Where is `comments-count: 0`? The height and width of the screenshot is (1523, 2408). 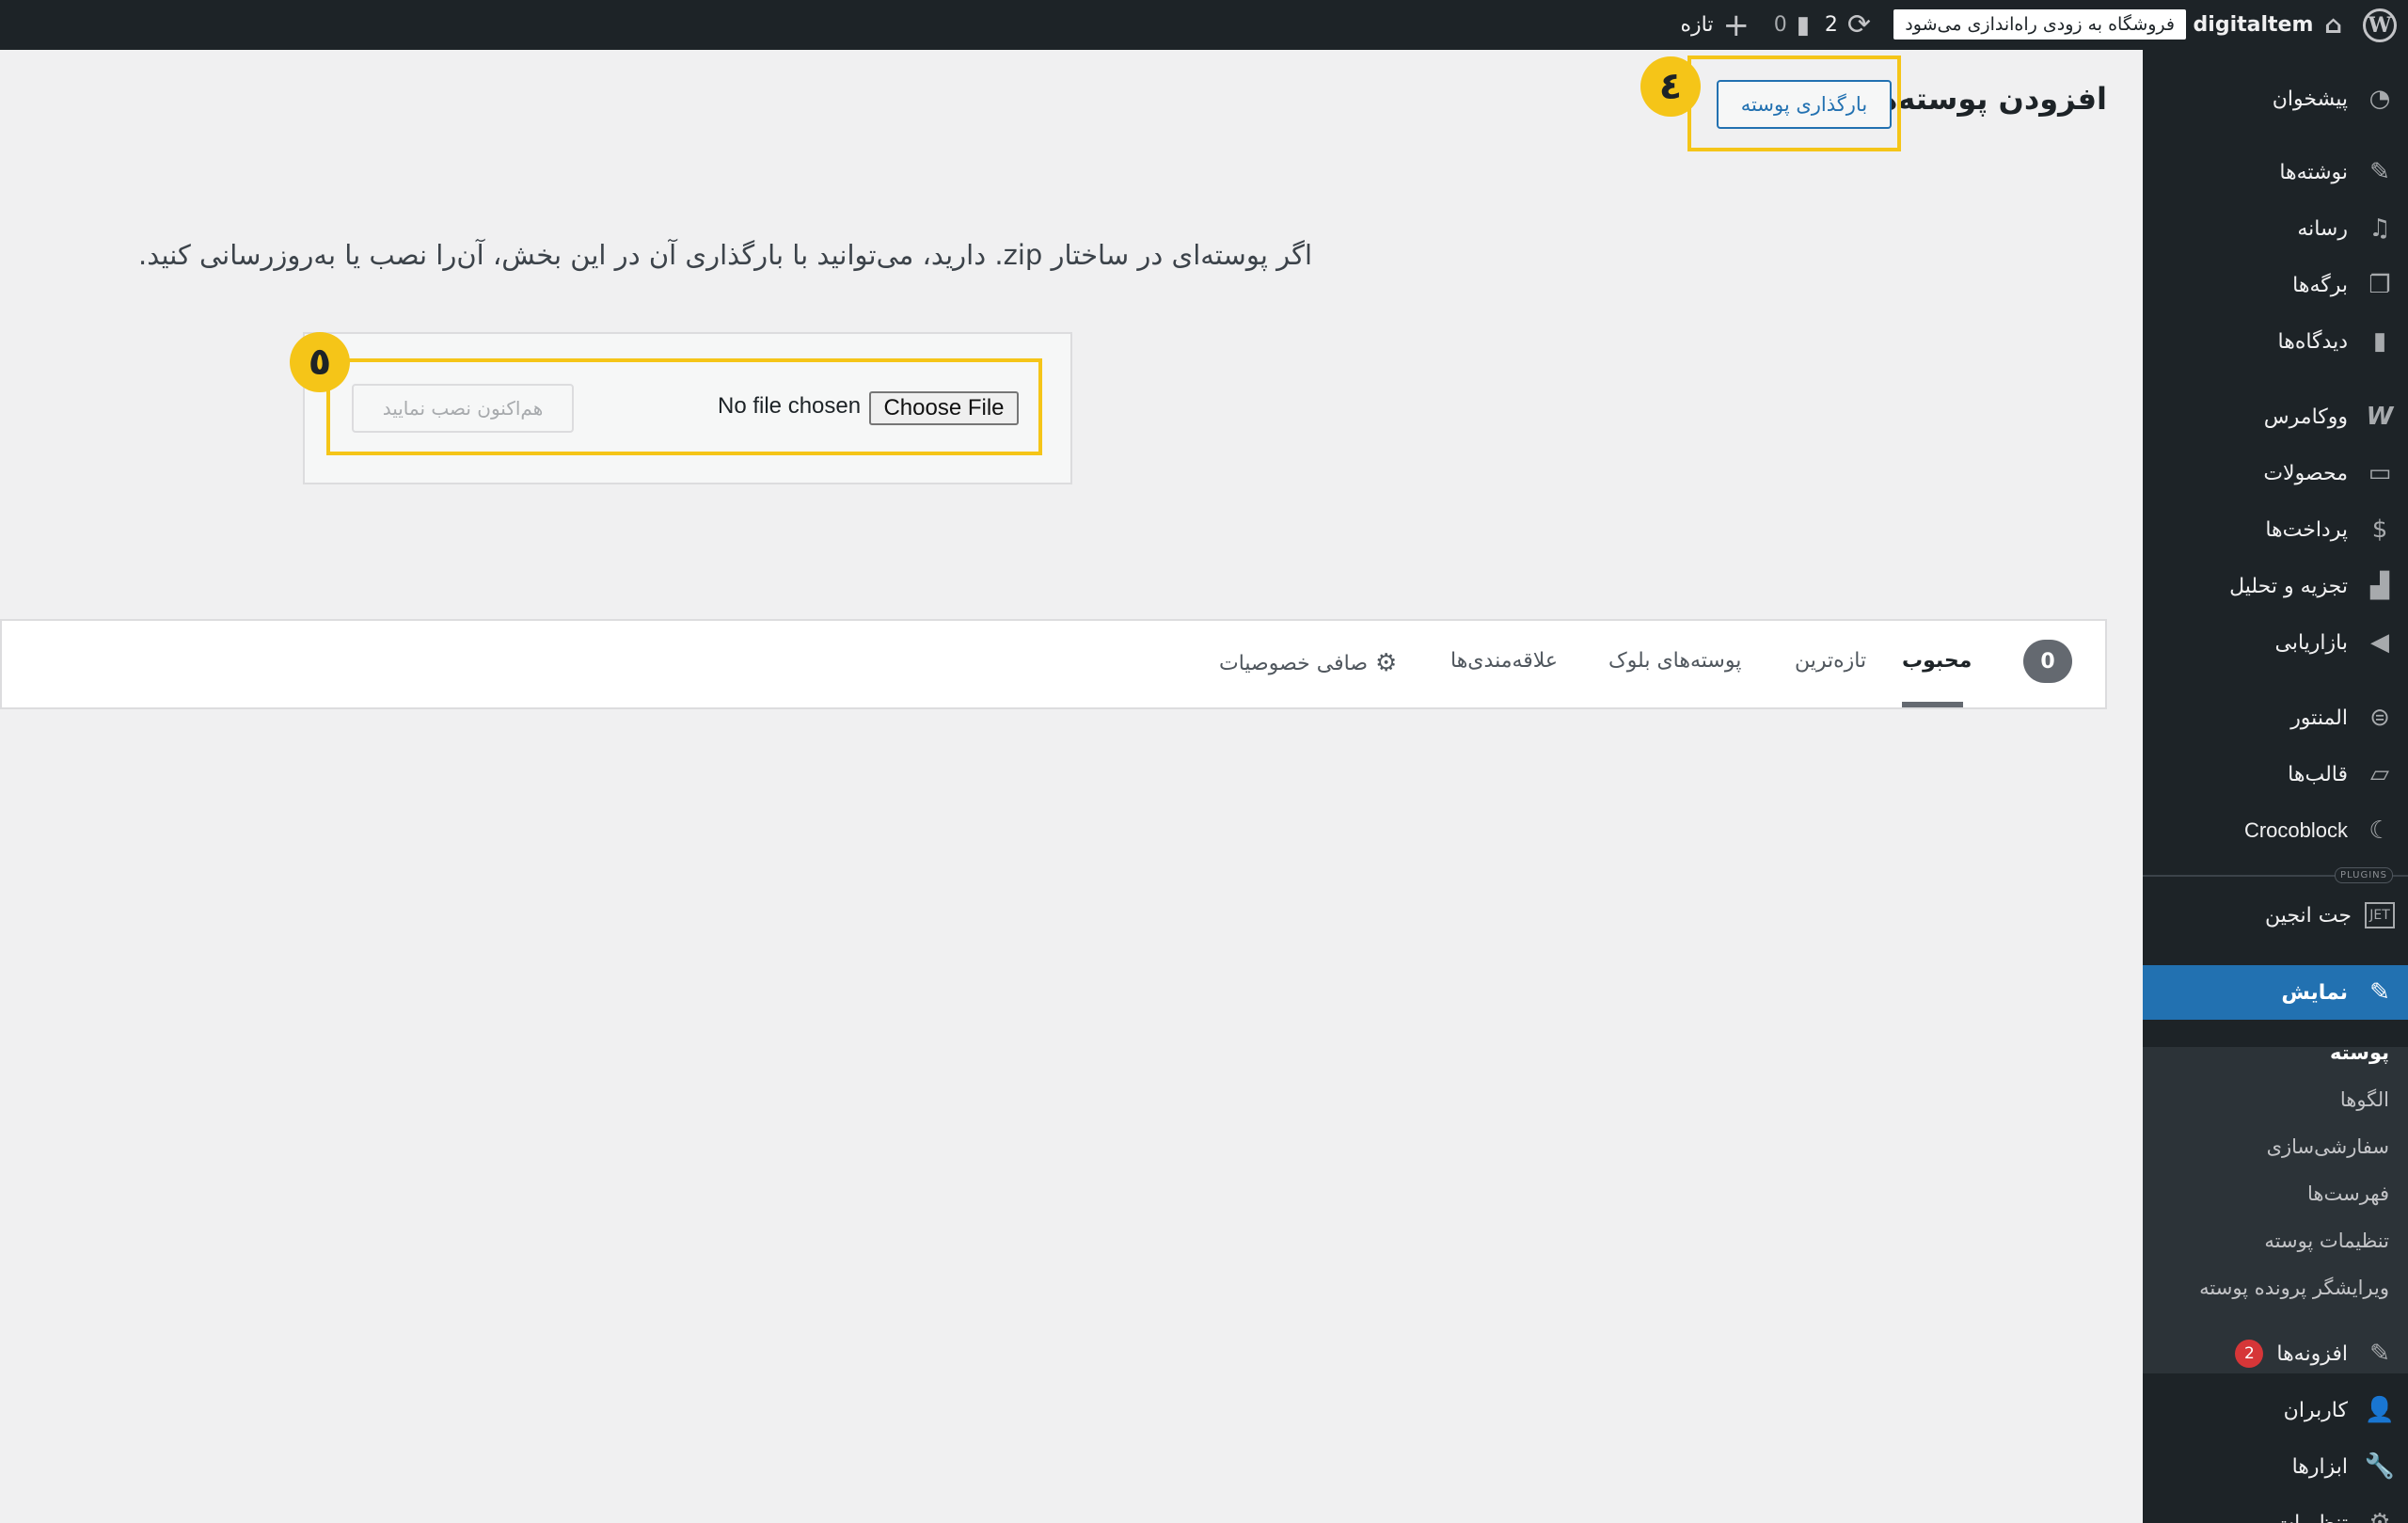
comments-count: 0 is located at coordinates (1780, 25).